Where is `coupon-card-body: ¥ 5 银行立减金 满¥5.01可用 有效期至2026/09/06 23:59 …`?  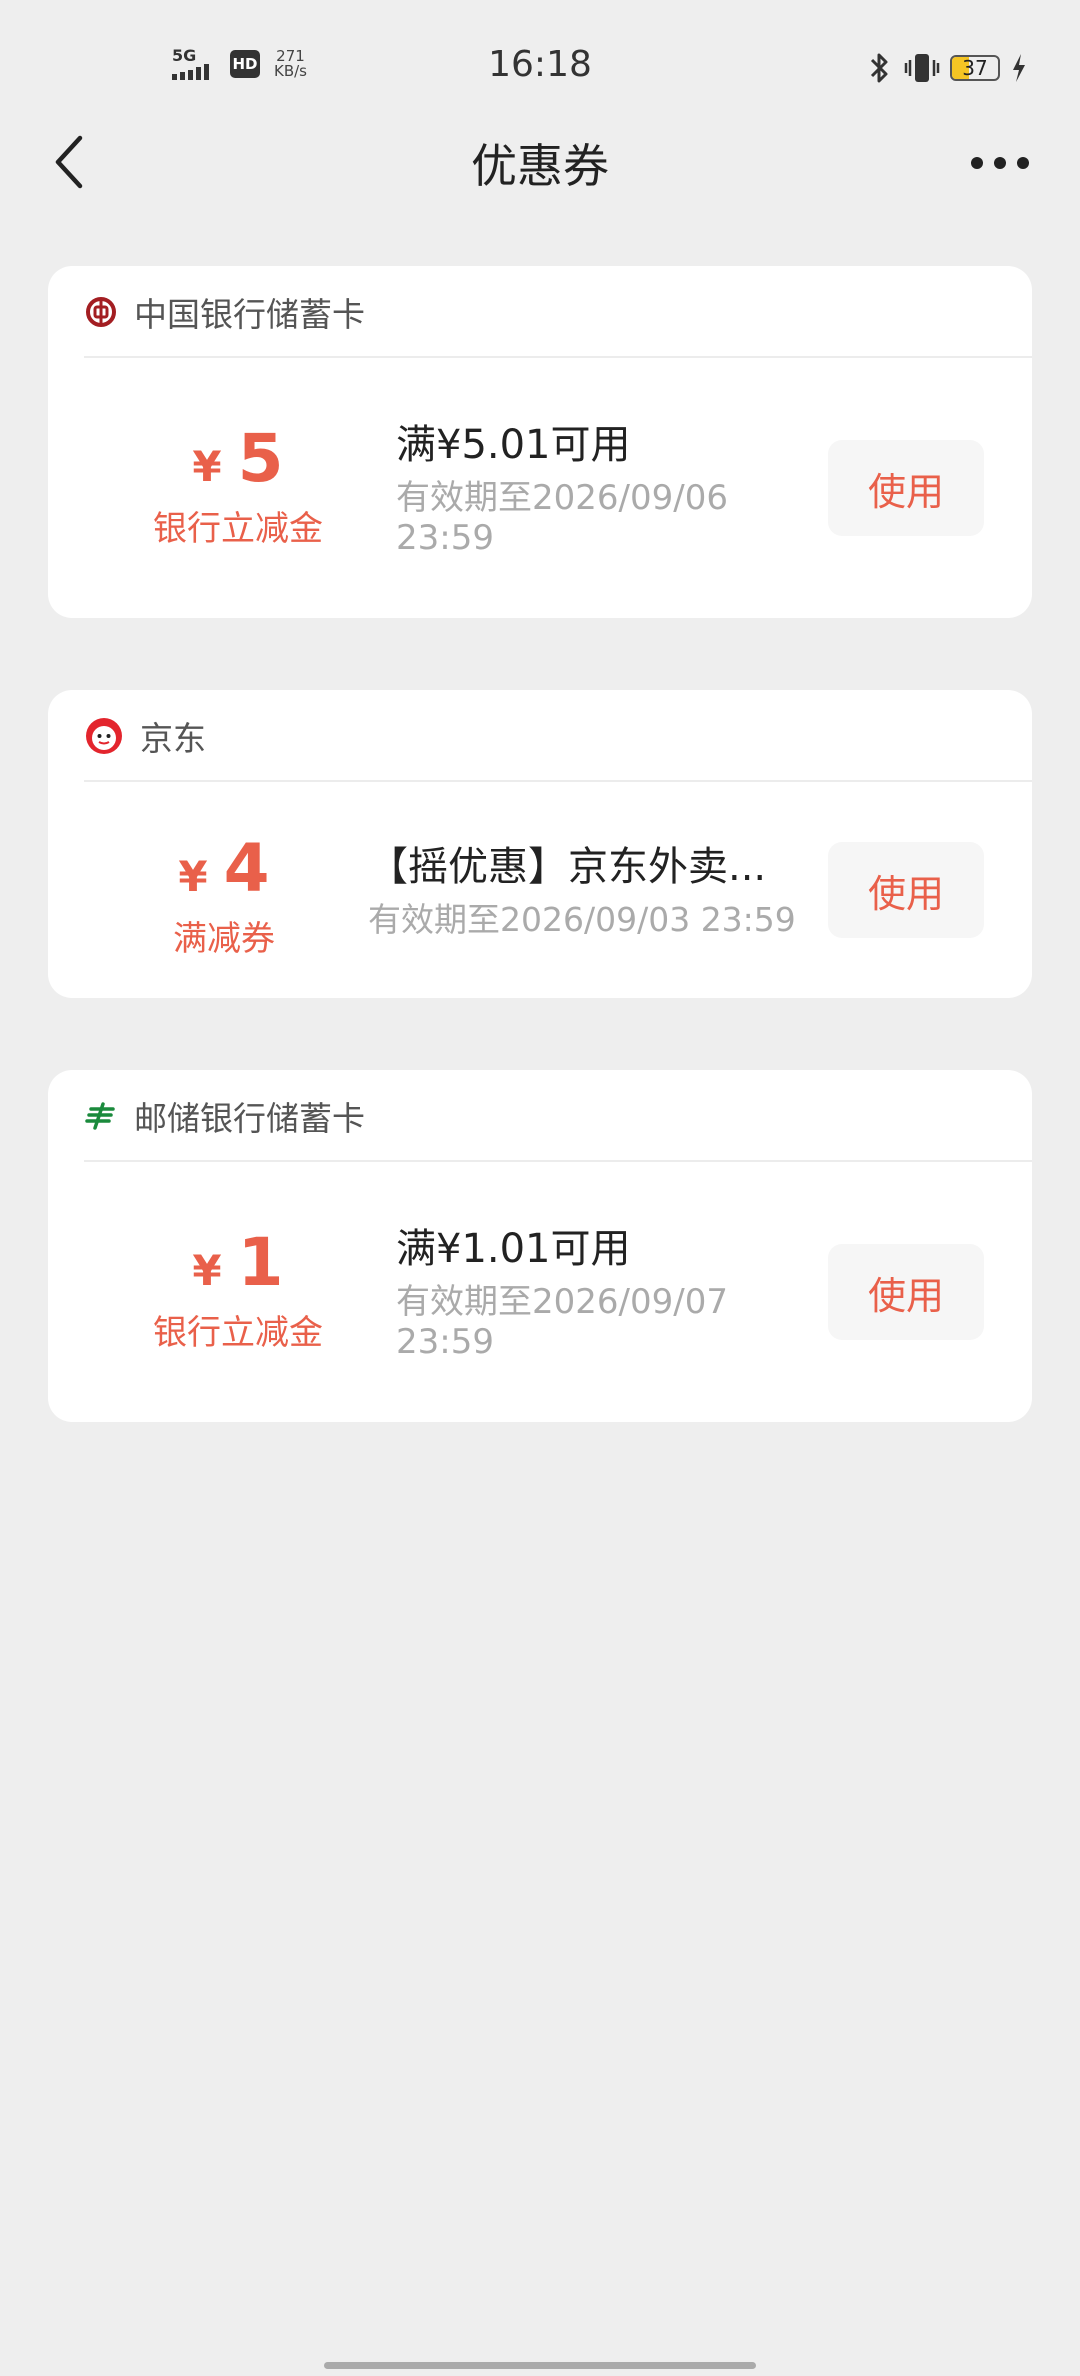 coupon-card-body: ¥ 5 银行立减金 满¥5.01可用 有效期至2026/09/06 23:59 … is located at coordinates (540, 488).